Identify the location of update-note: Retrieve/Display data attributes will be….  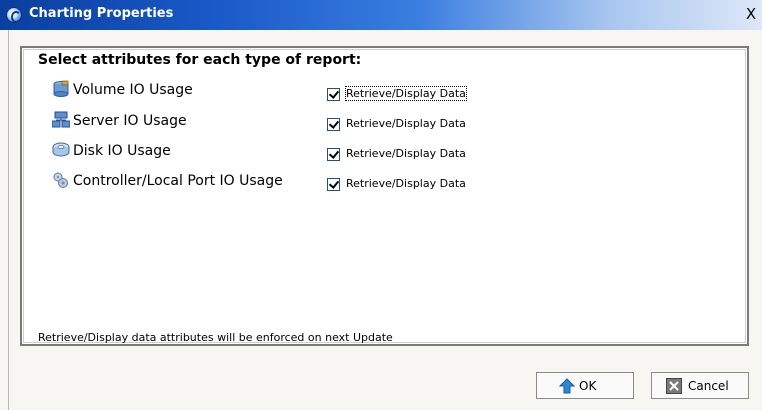
(215, 337).